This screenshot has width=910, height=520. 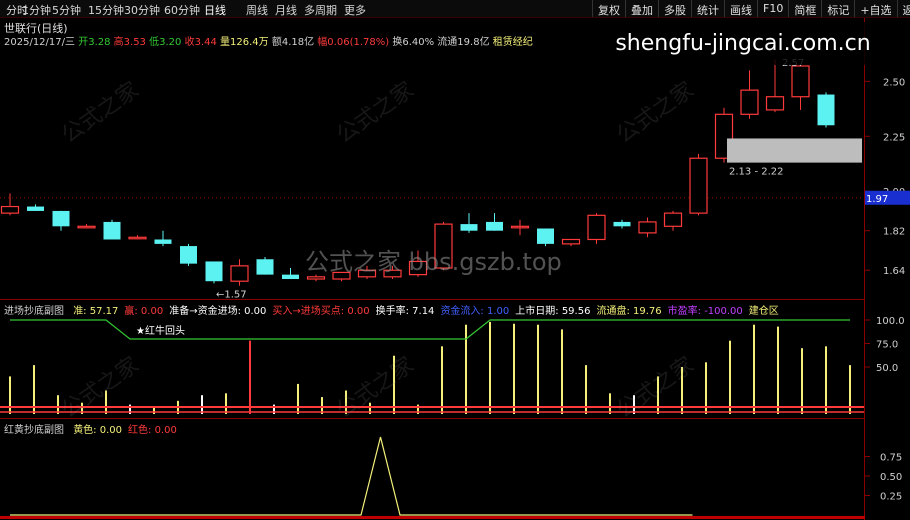 I want to click on site-banner: shengfu-jingcai.com.cn, so click(x=743, y=43).